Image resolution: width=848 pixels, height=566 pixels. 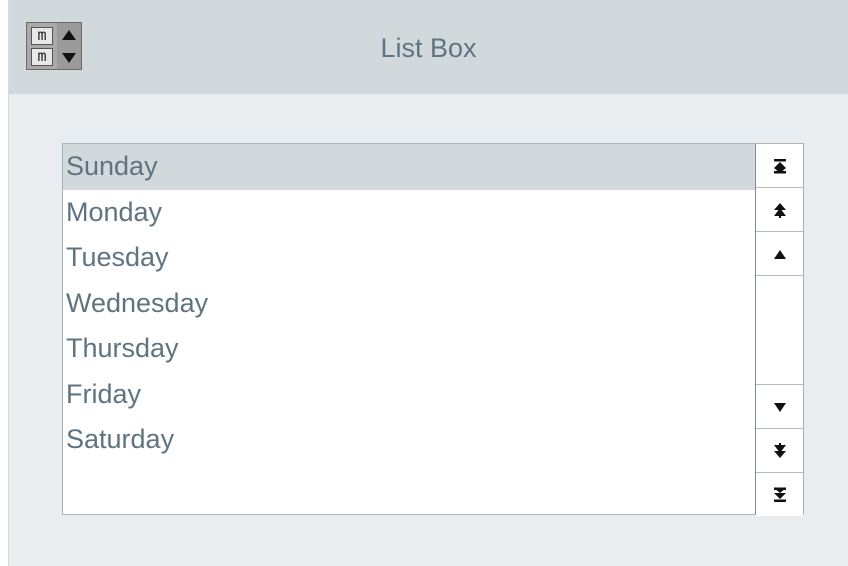 I want to click on list-item-friday: Friday, so click(x=409, y=395).